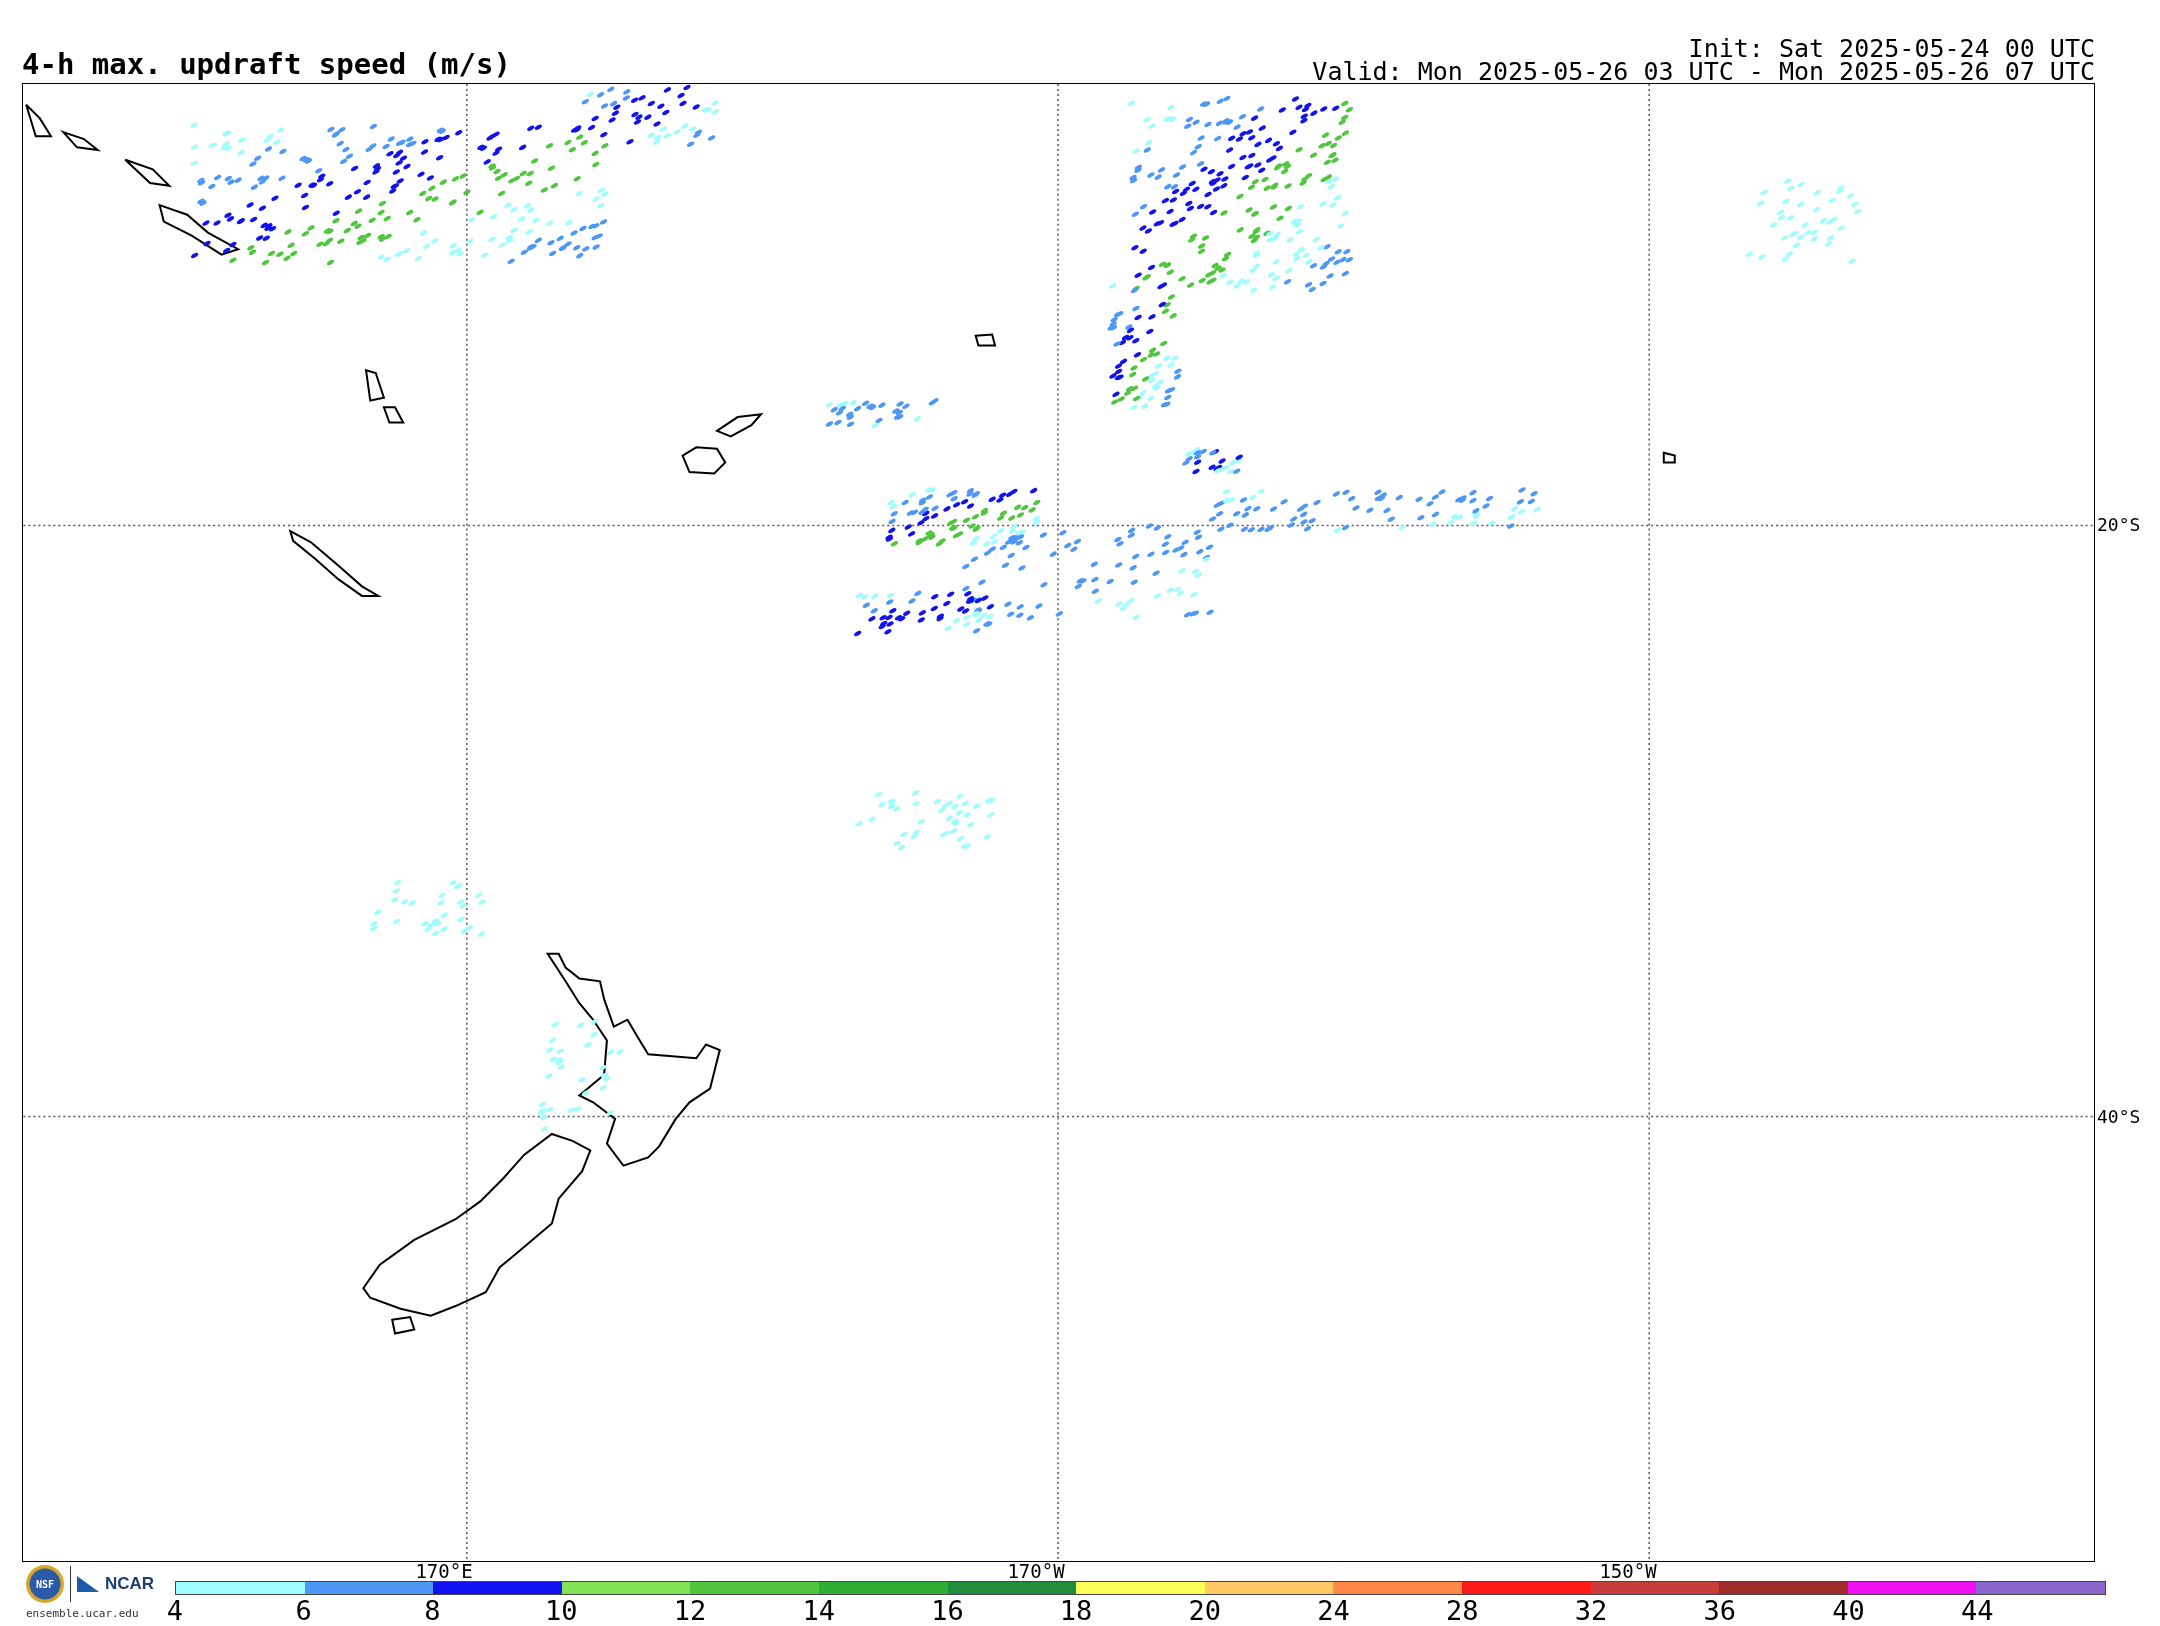  I want to click on valid-time: Valid: Mon 2025-05-26 03 UTC - Mon 2025-05-26 07 UTC, so click(1703, 71).